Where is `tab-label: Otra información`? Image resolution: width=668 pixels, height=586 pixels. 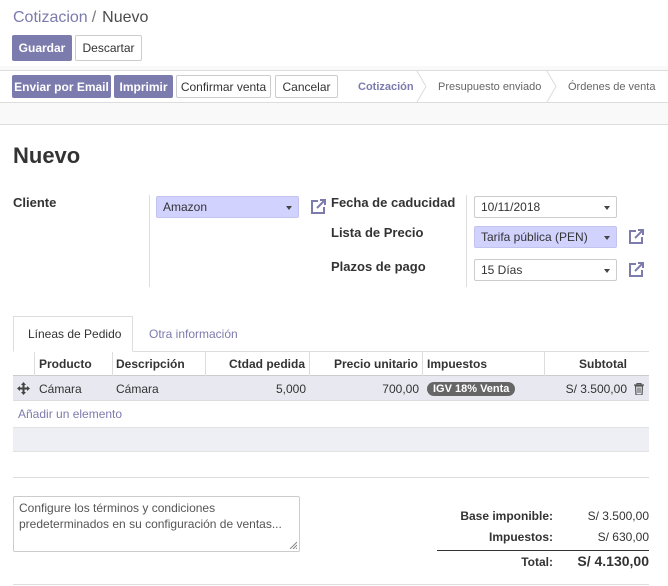
tab-label: Otra información is located at coordinates (193, 334).